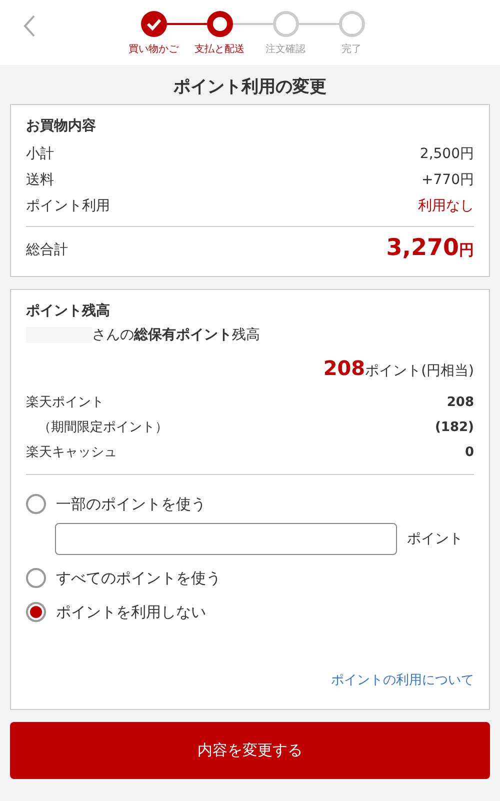 This screenshot has height=801, width=500. I want to click on step-label: 注文確認, so click(286, 49).